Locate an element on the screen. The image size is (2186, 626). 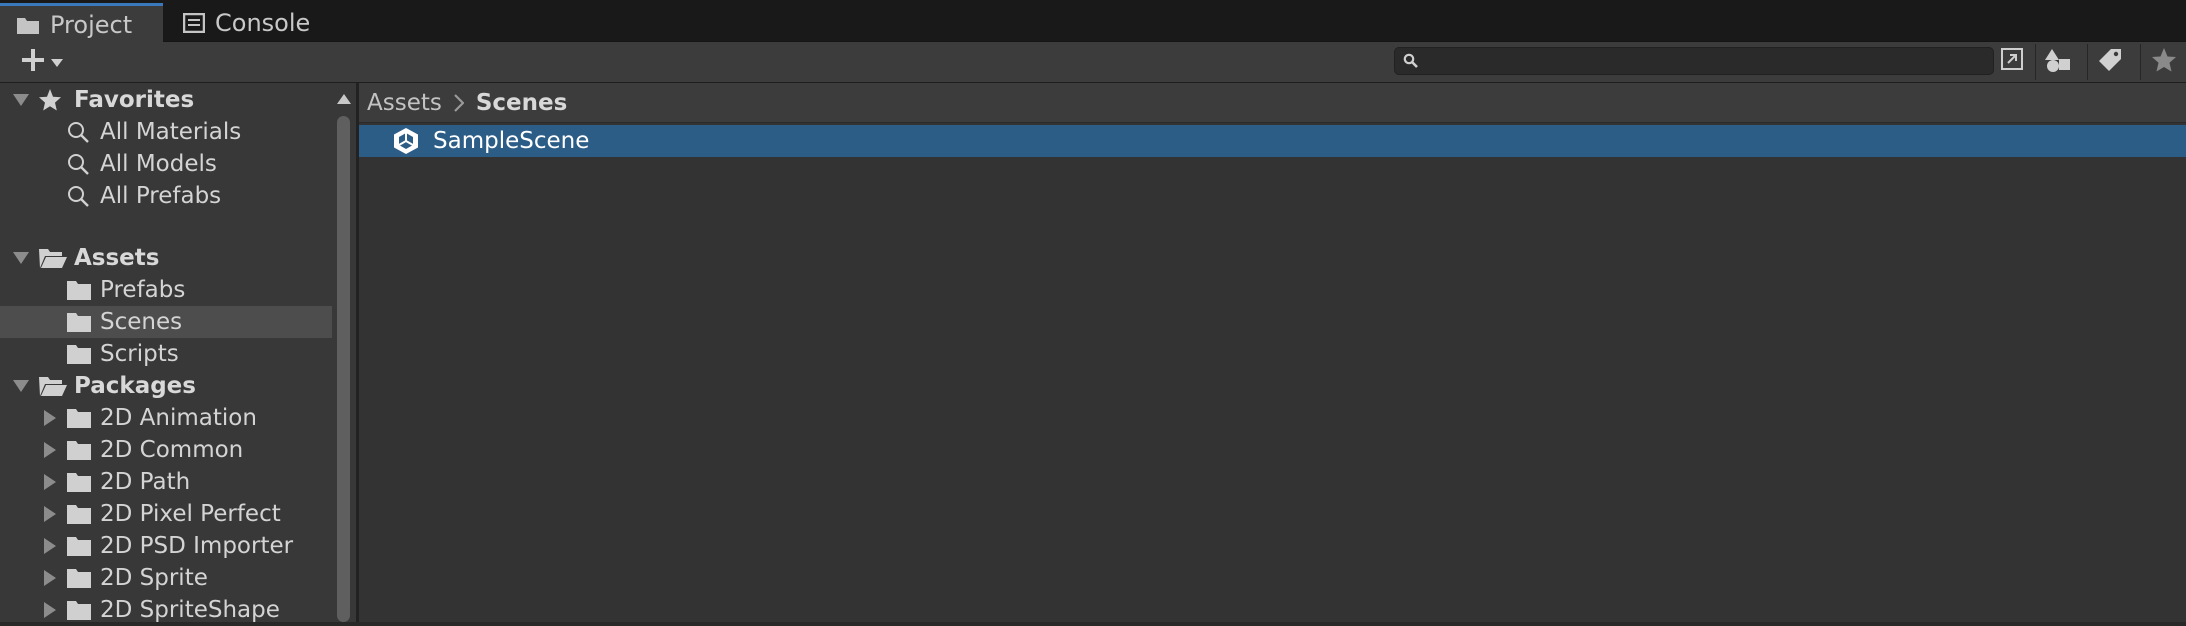
tree-item-all-prefabs: All Prefabs is located at coordinates (166, 196).